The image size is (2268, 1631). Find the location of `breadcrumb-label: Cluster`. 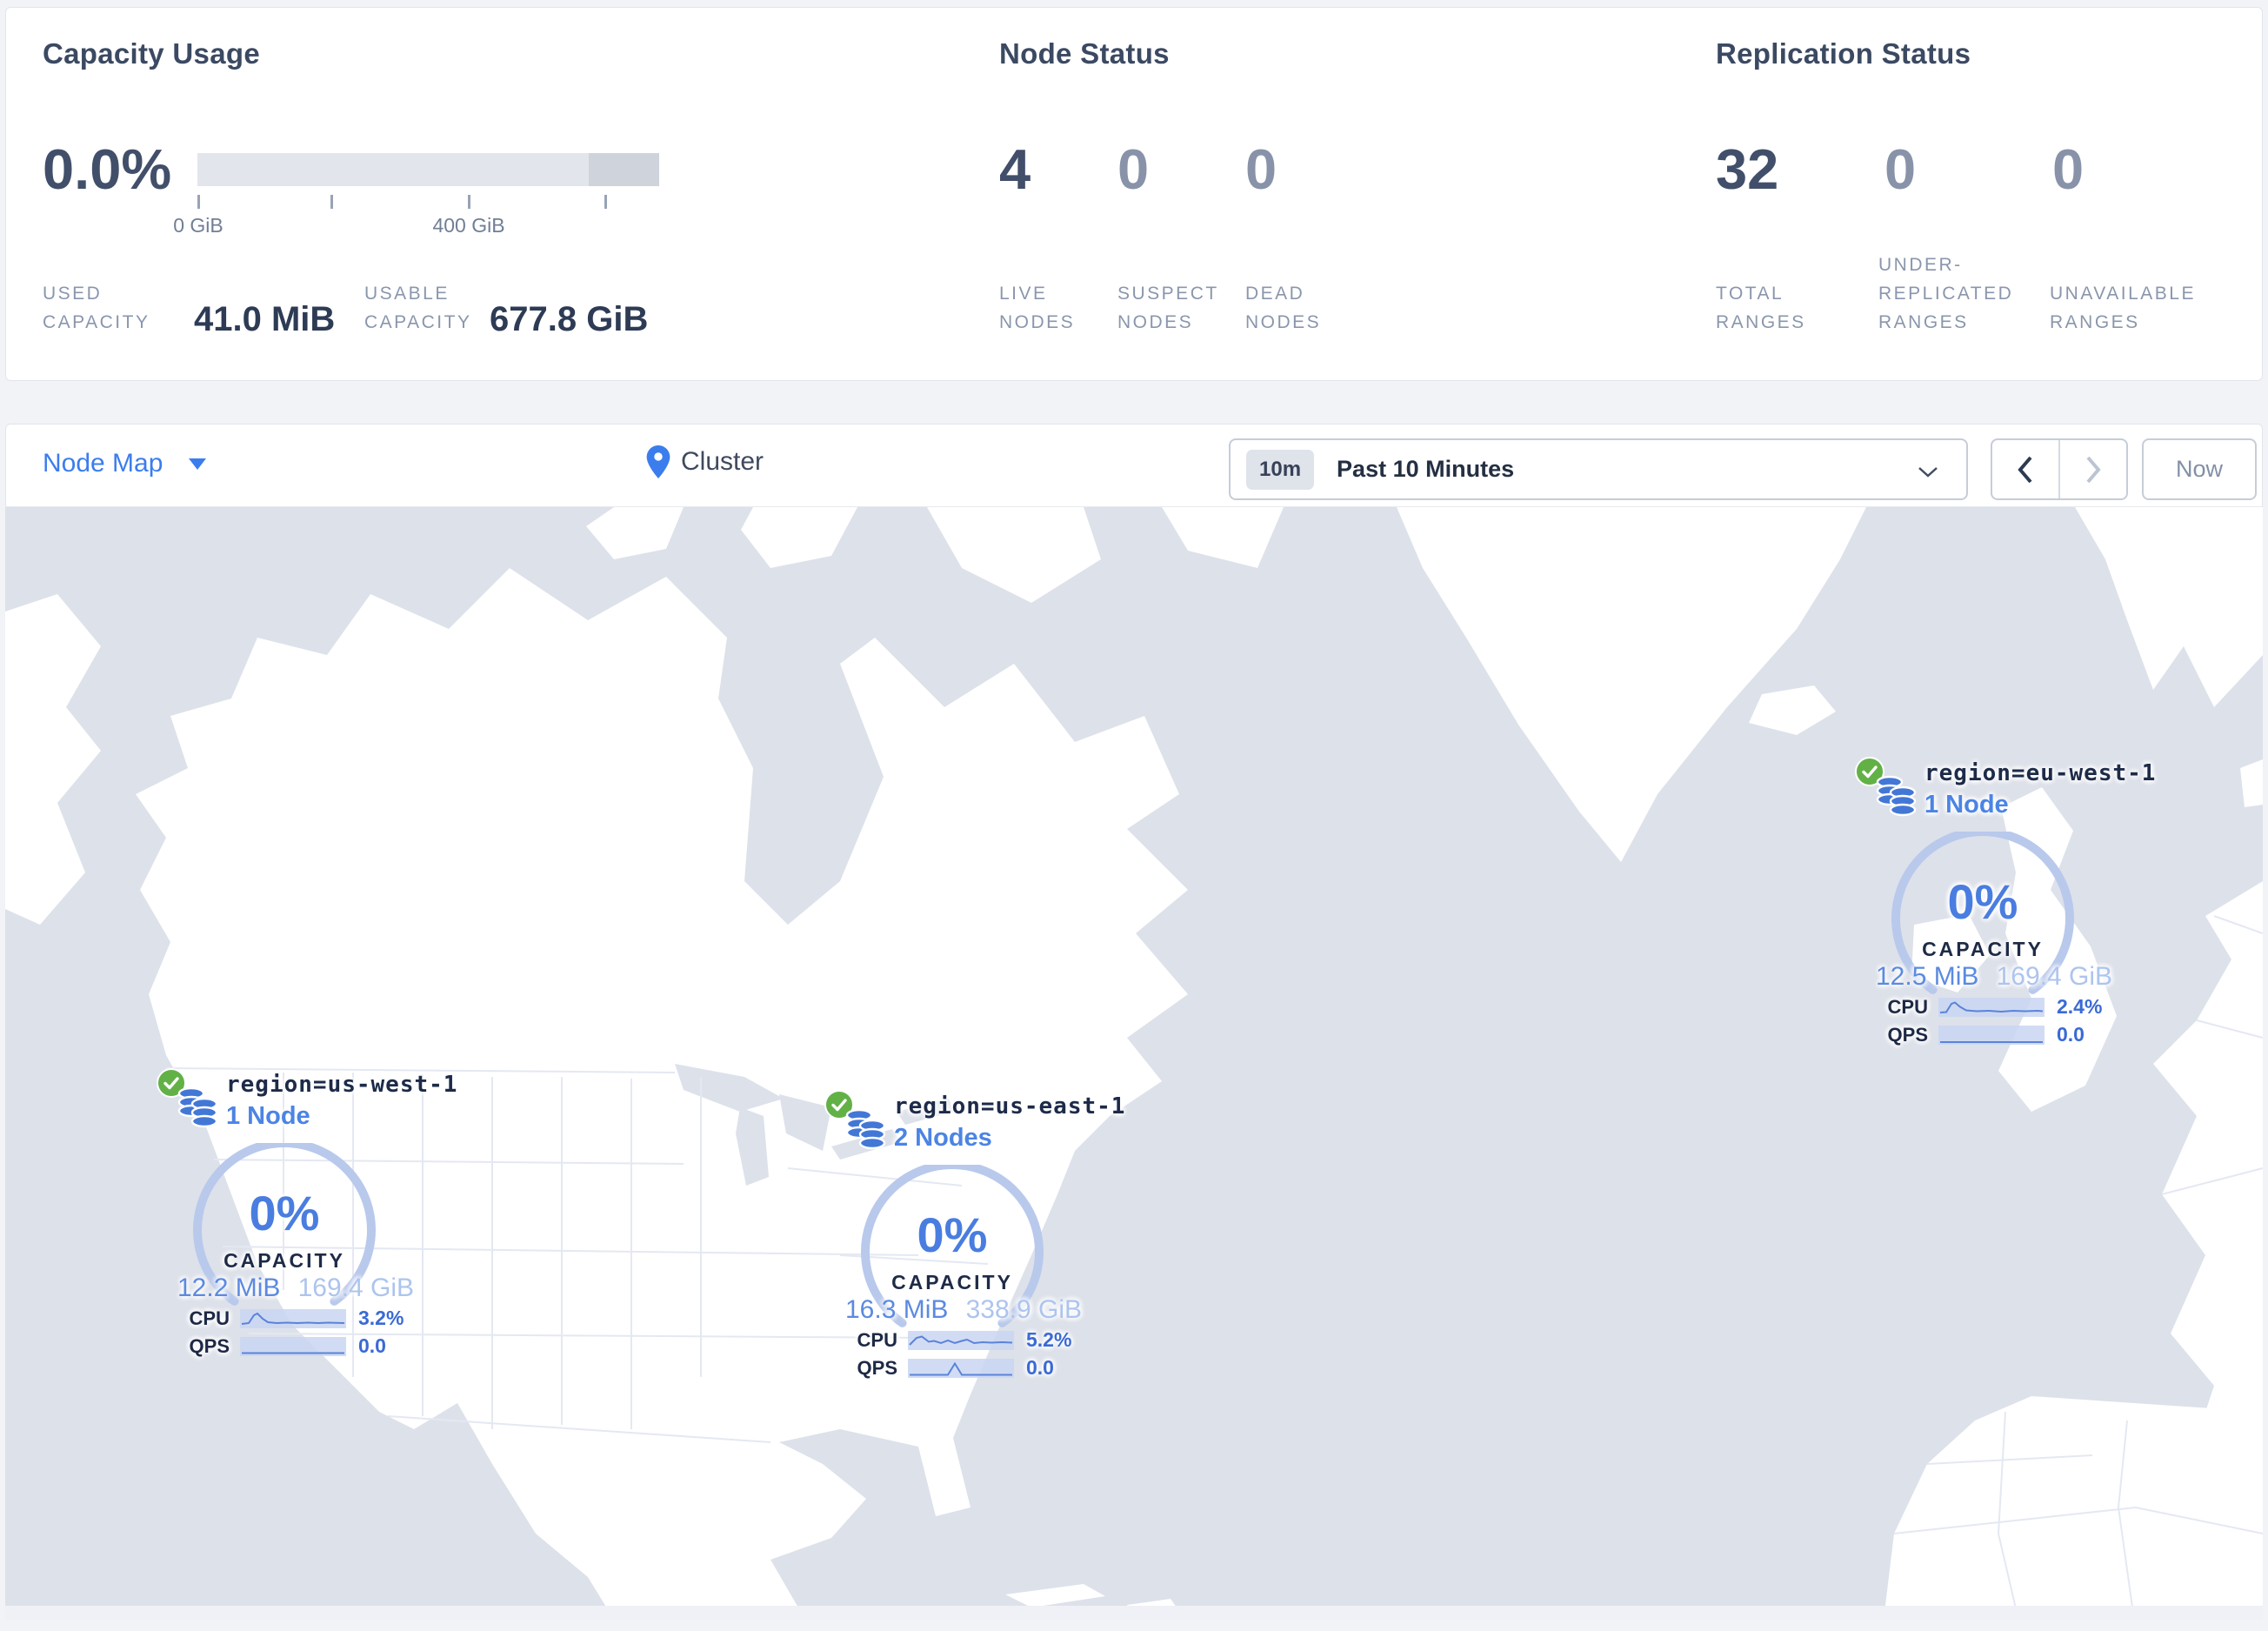

breadcrumb-label: Cluster is located at coordinates (722, 461).